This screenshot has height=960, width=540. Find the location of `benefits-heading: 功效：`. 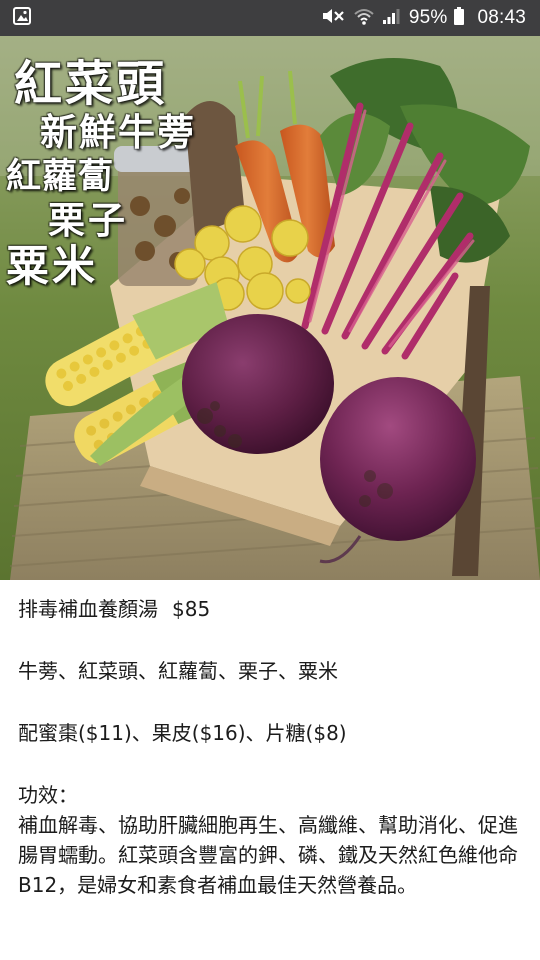

benefits-heading: 功效： is located at coordinates (48, 795).